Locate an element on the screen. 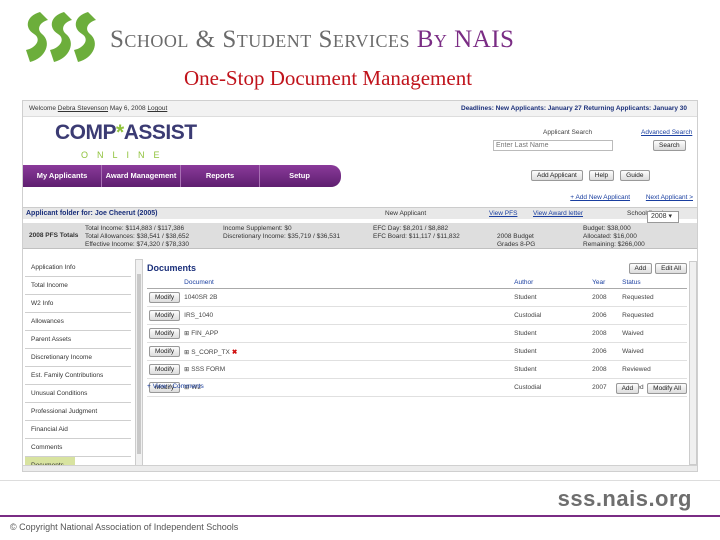 The height and width of the screenshot is (540, 720). sidebar-item-allowances: Allowances is located at coordinates (78, 322).